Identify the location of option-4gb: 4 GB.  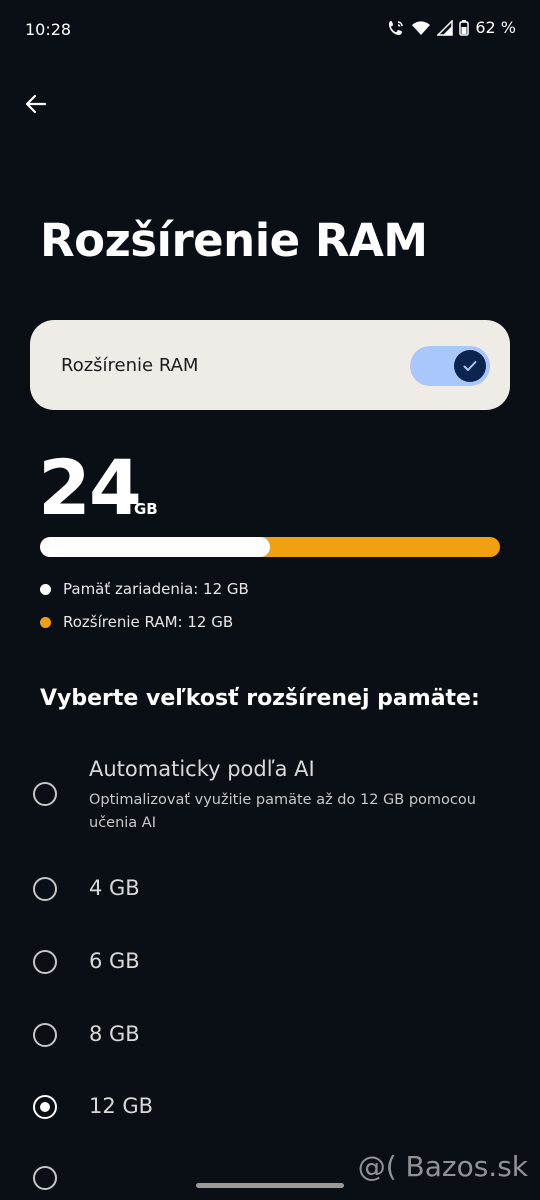
(270, 890).